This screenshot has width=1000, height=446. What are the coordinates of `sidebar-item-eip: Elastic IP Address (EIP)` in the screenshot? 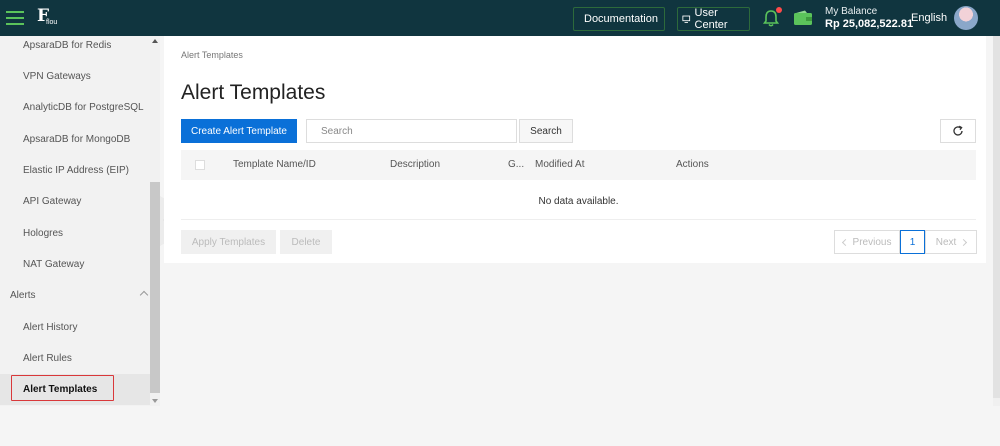 It's located at (75, 170).